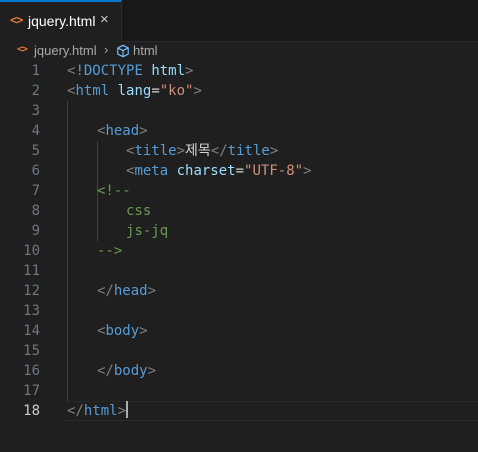  I want to click on line-number: 10, so click(31, 251).